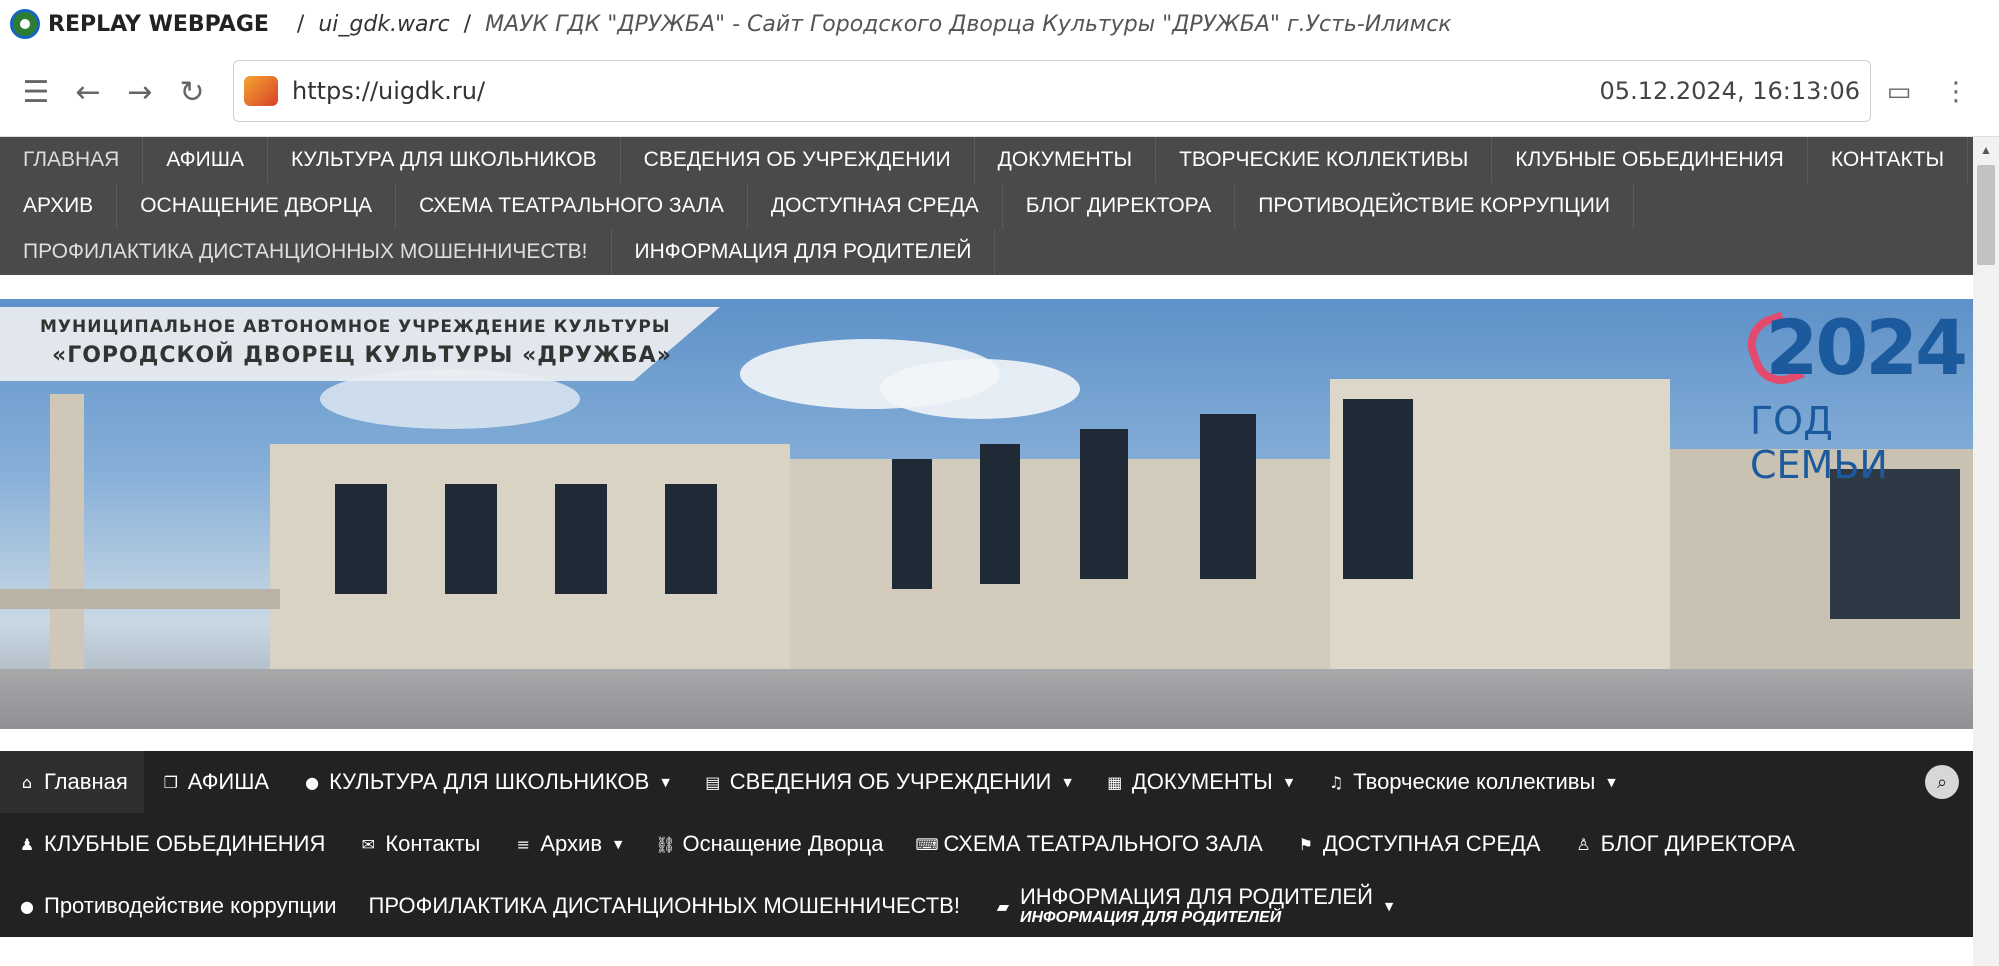 This screenshot has height=966, width=1999. What do you see at coordinates (1684, 844) in the screenshot?
I see `main-menu-item-director-blog: ♙ БЛОГ ДИРЕКТОРА` at bounding box center [1684, 844].